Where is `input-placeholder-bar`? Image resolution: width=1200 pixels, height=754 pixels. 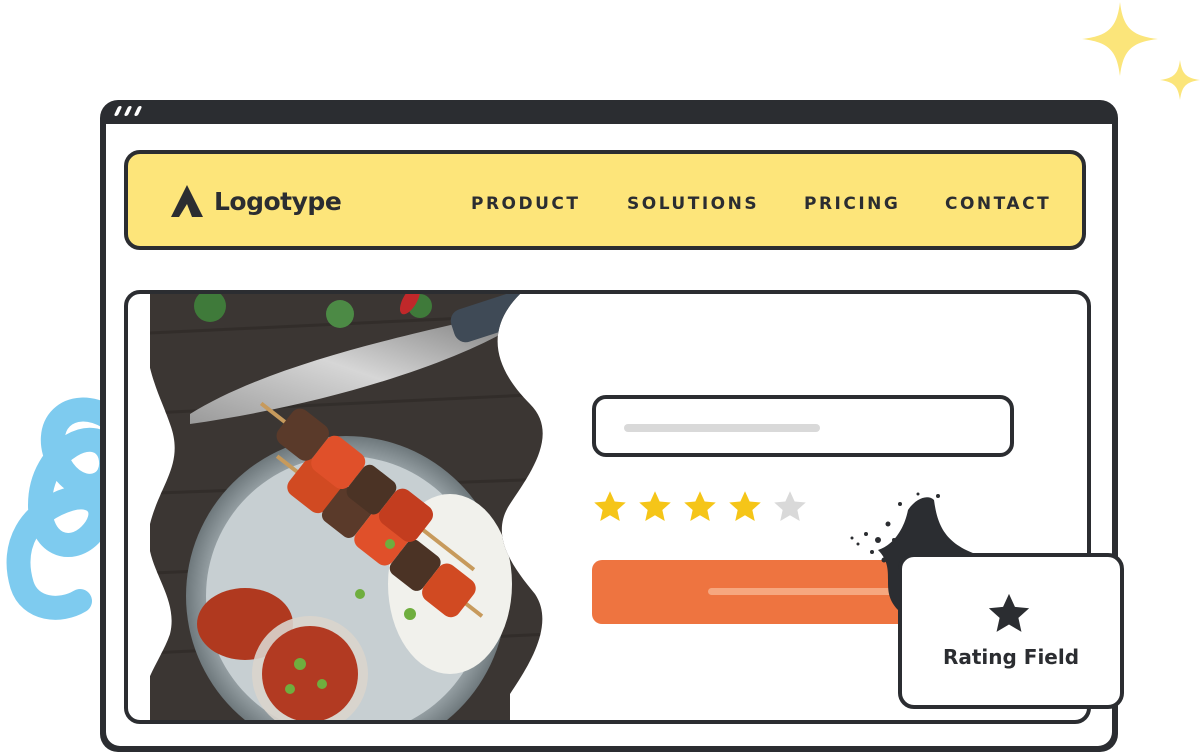 input-placeholder-bar is located at coordinates (722, 428).